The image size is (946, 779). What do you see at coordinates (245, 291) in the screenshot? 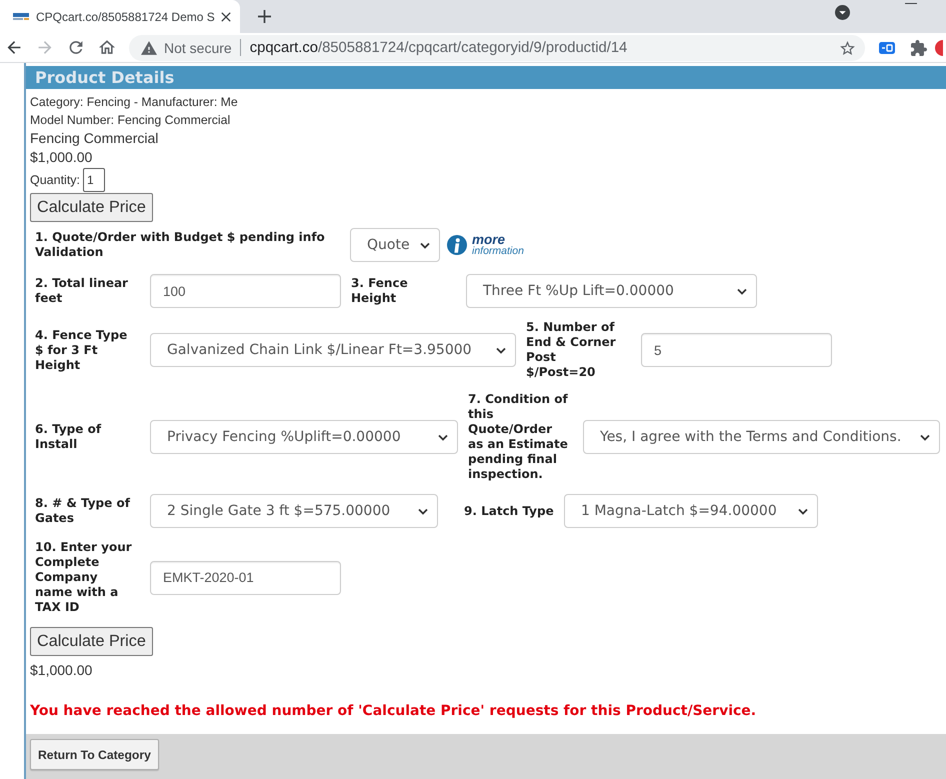
I see `text-field: 100` at bounding box center [245, 291].